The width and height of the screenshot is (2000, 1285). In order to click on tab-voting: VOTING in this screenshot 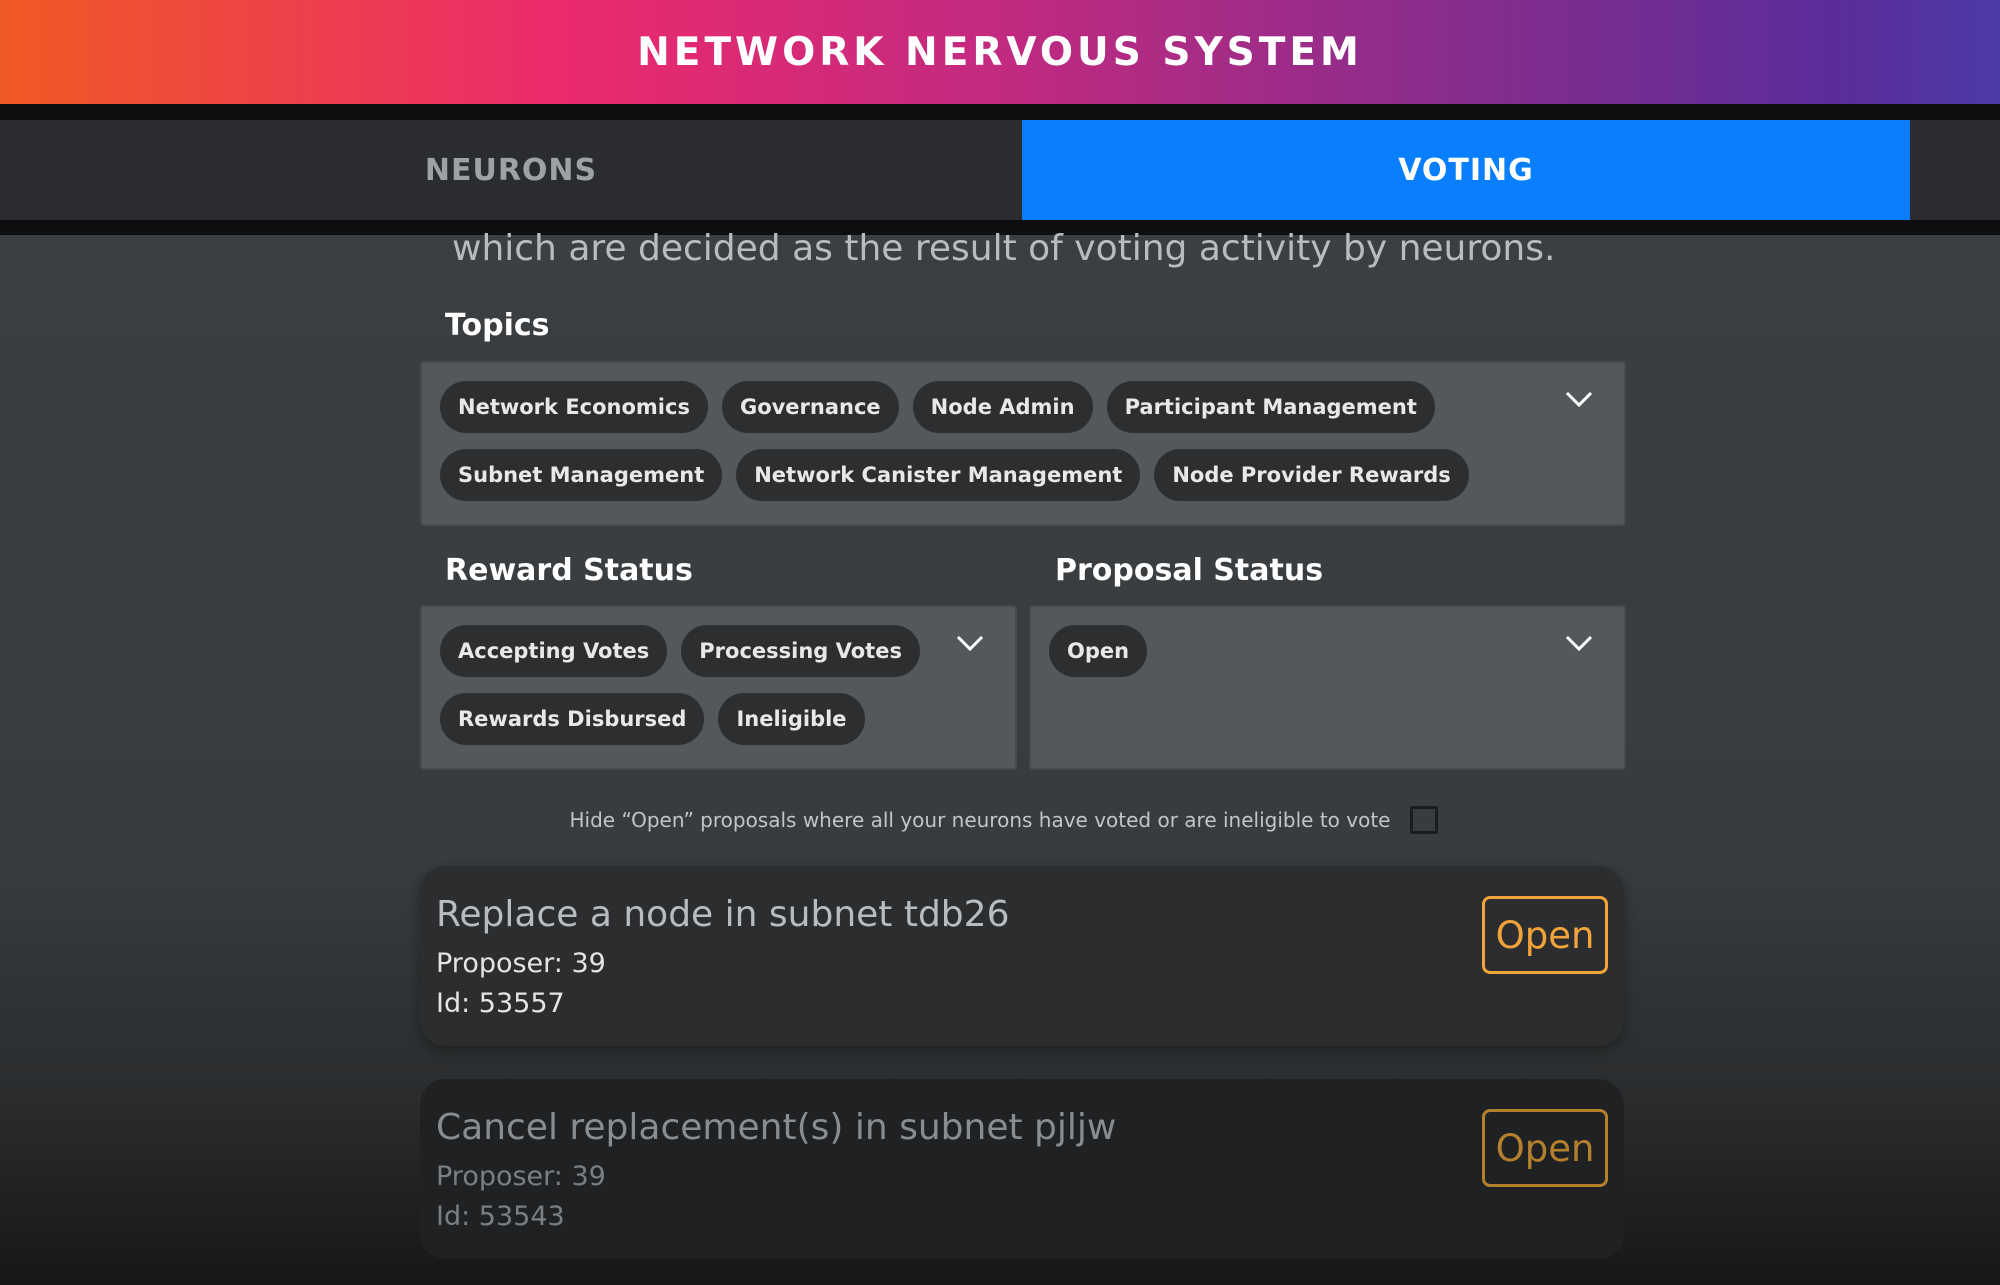, I will do `click(1466, 170)`.